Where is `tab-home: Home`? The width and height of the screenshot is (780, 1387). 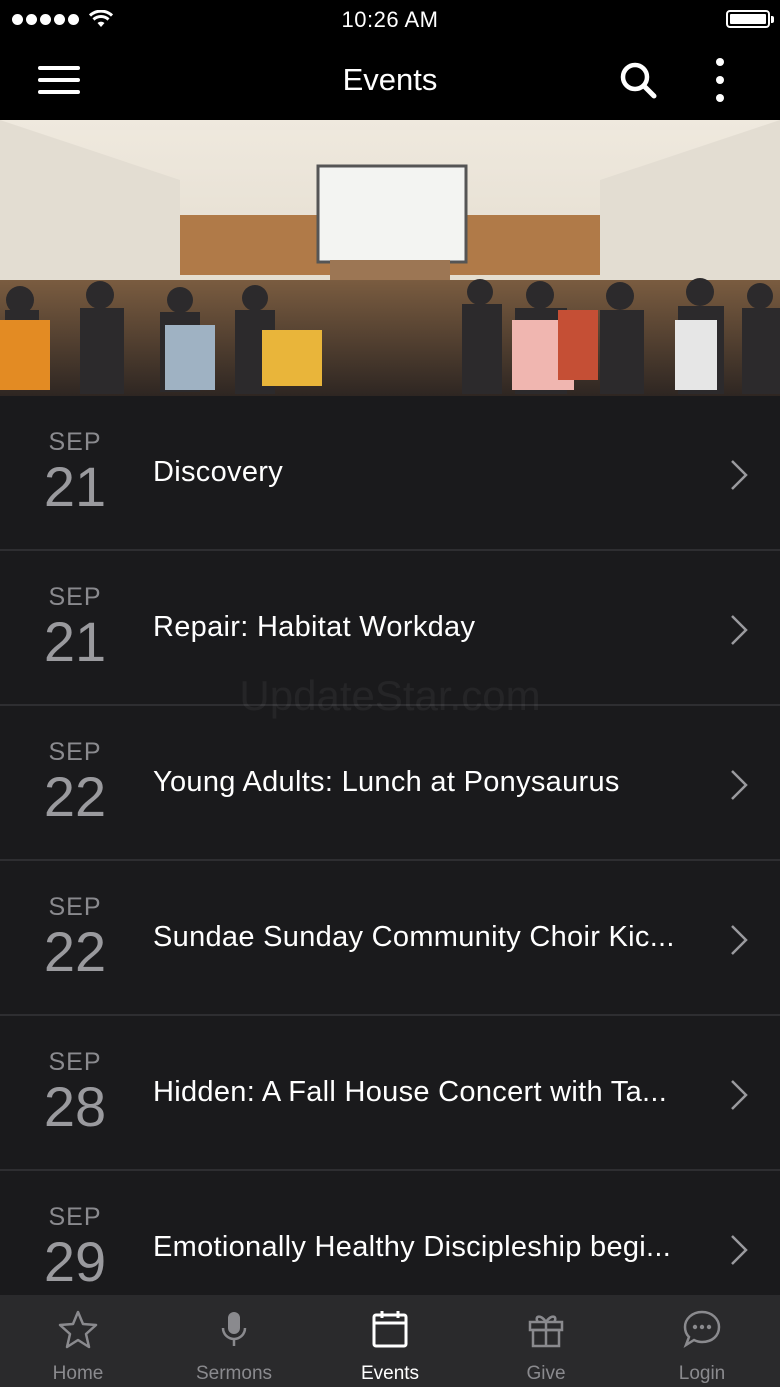
tab-home: Home is located at coordinates (78, 1341).